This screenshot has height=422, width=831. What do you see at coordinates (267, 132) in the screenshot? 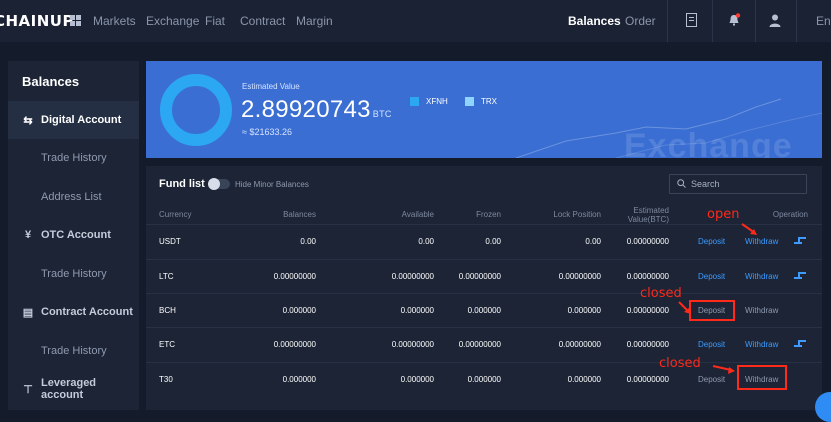
I see `estimated-value-usd: ≈ $21633.26` at bounding box center [267, 132].